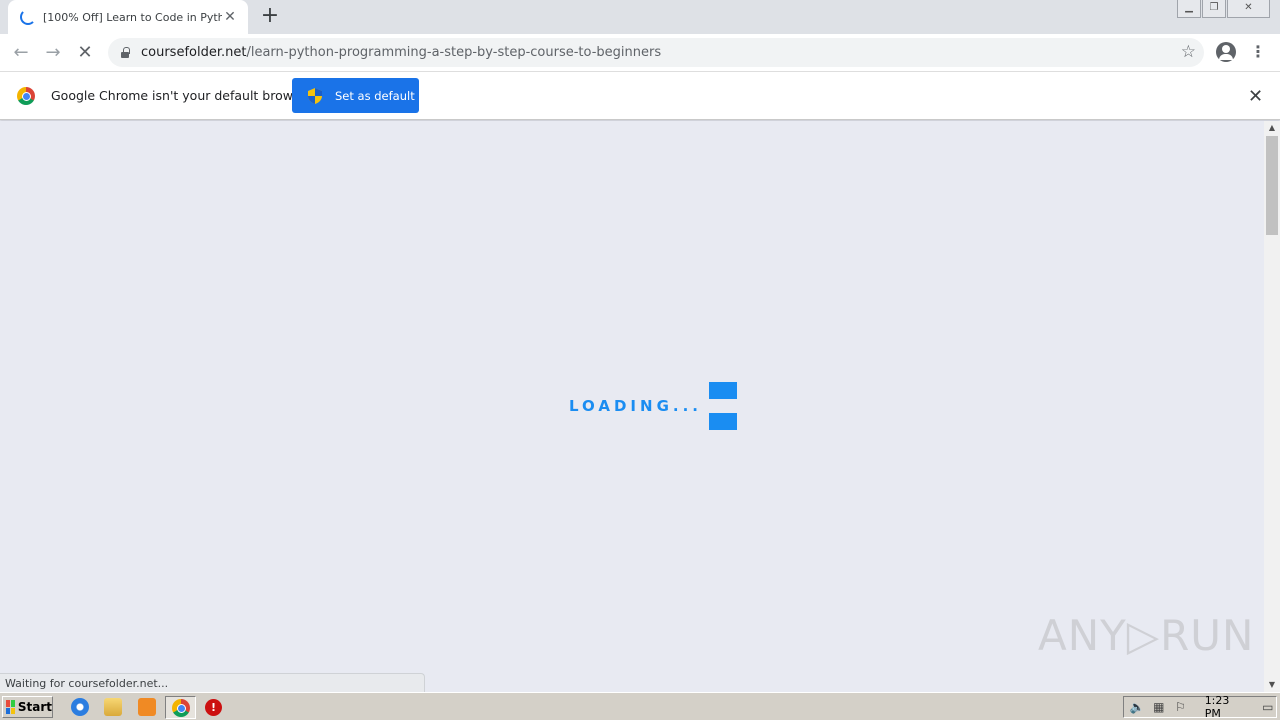 Image resolution: width=1280 pixels, height=720 pixels. Describe the element at coordinates (26, 96) in the screenshot. I see `chrome-logo-icon` at that location.